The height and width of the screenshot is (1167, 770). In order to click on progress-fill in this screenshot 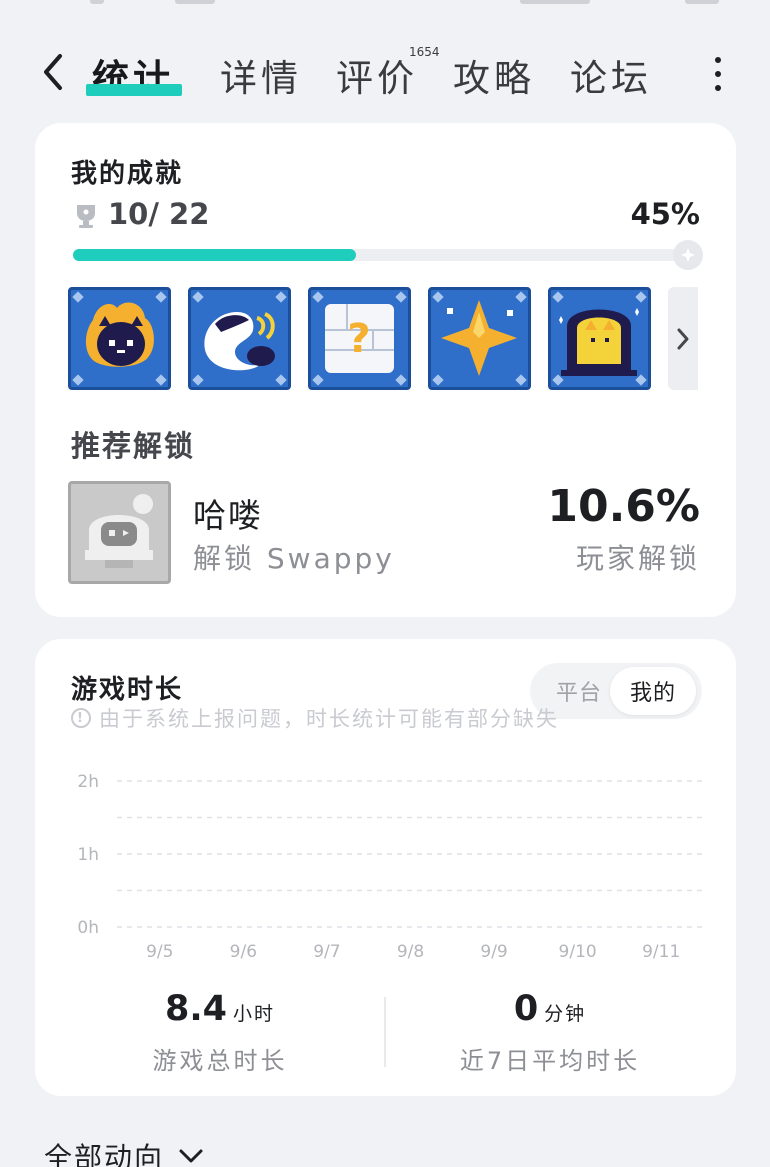, I will do `click(214, 255)`.